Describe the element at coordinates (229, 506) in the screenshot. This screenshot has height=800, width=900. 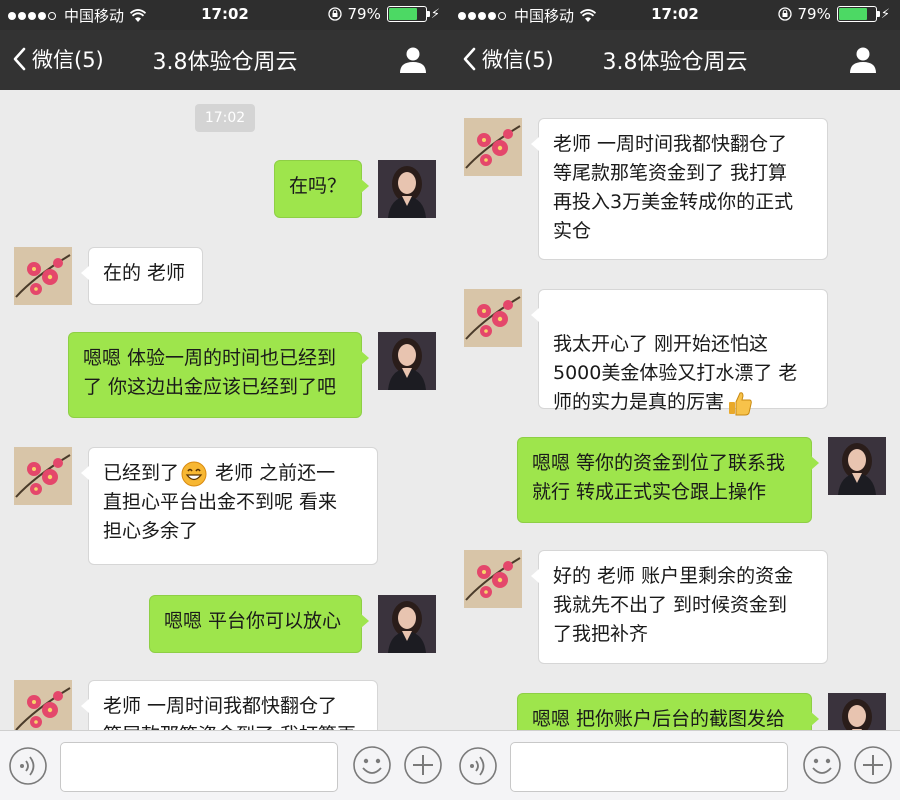
I see `message-bubble-incoming: 已经到了 老师 之前还一 直担心平台出金不到呢 看来 担心多余了` at that location.